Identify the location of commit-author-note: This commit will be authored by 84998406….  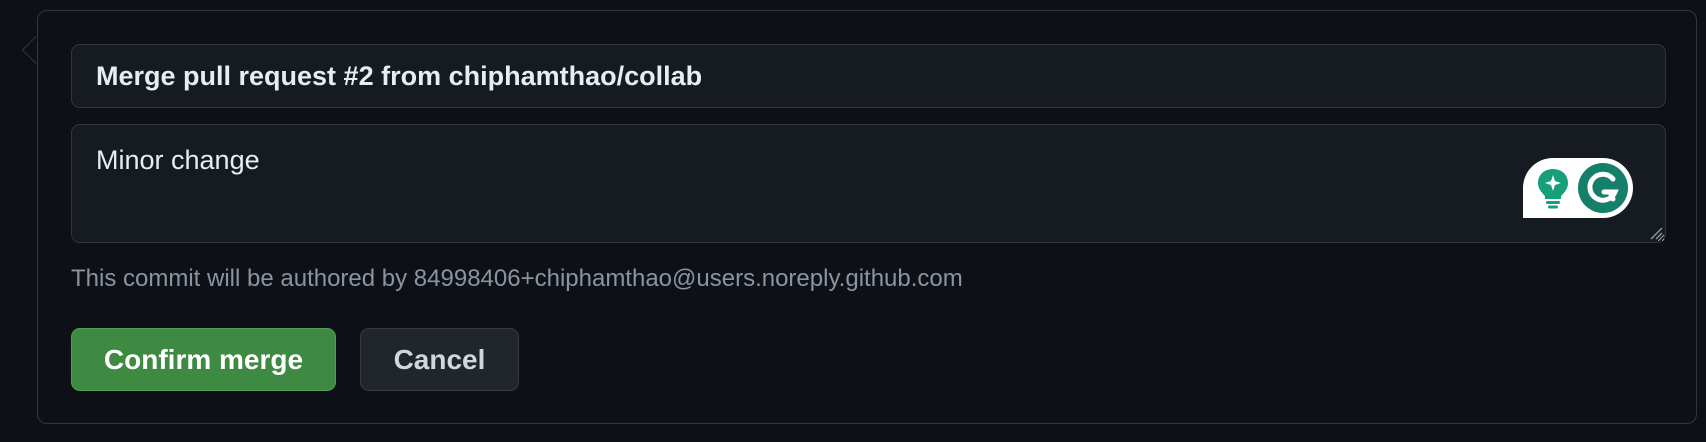
(517, 278).